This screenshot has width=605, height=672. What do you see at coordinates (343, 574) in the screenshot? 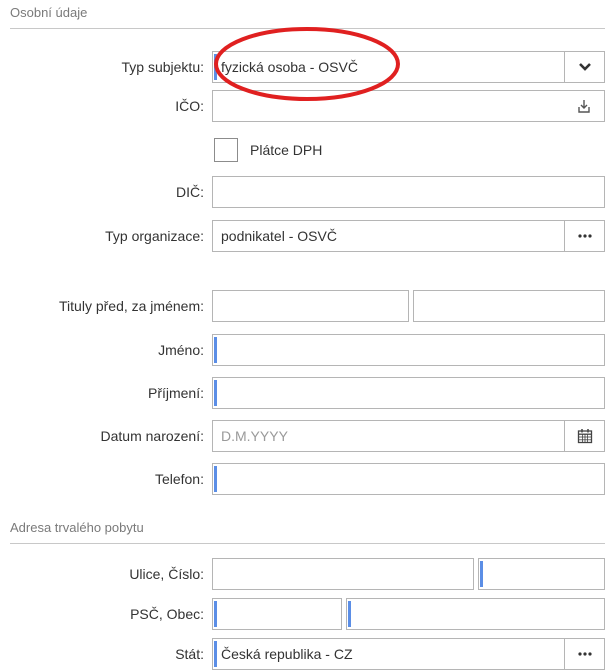
I see `ulice-input` at bounding box center [343, 574].